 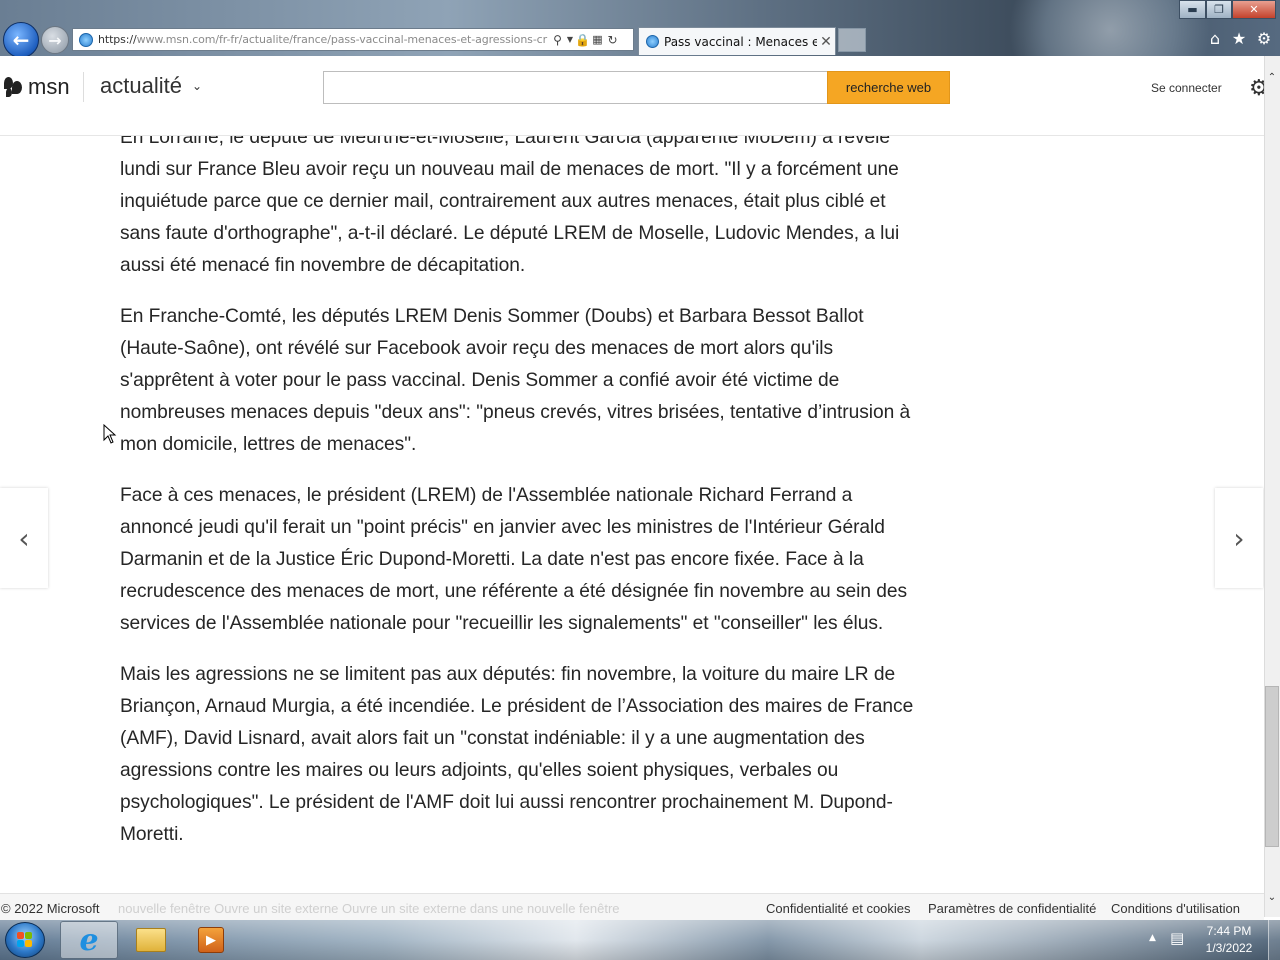 I want to click on windows-logo-icon, so click(x=25, y=940).